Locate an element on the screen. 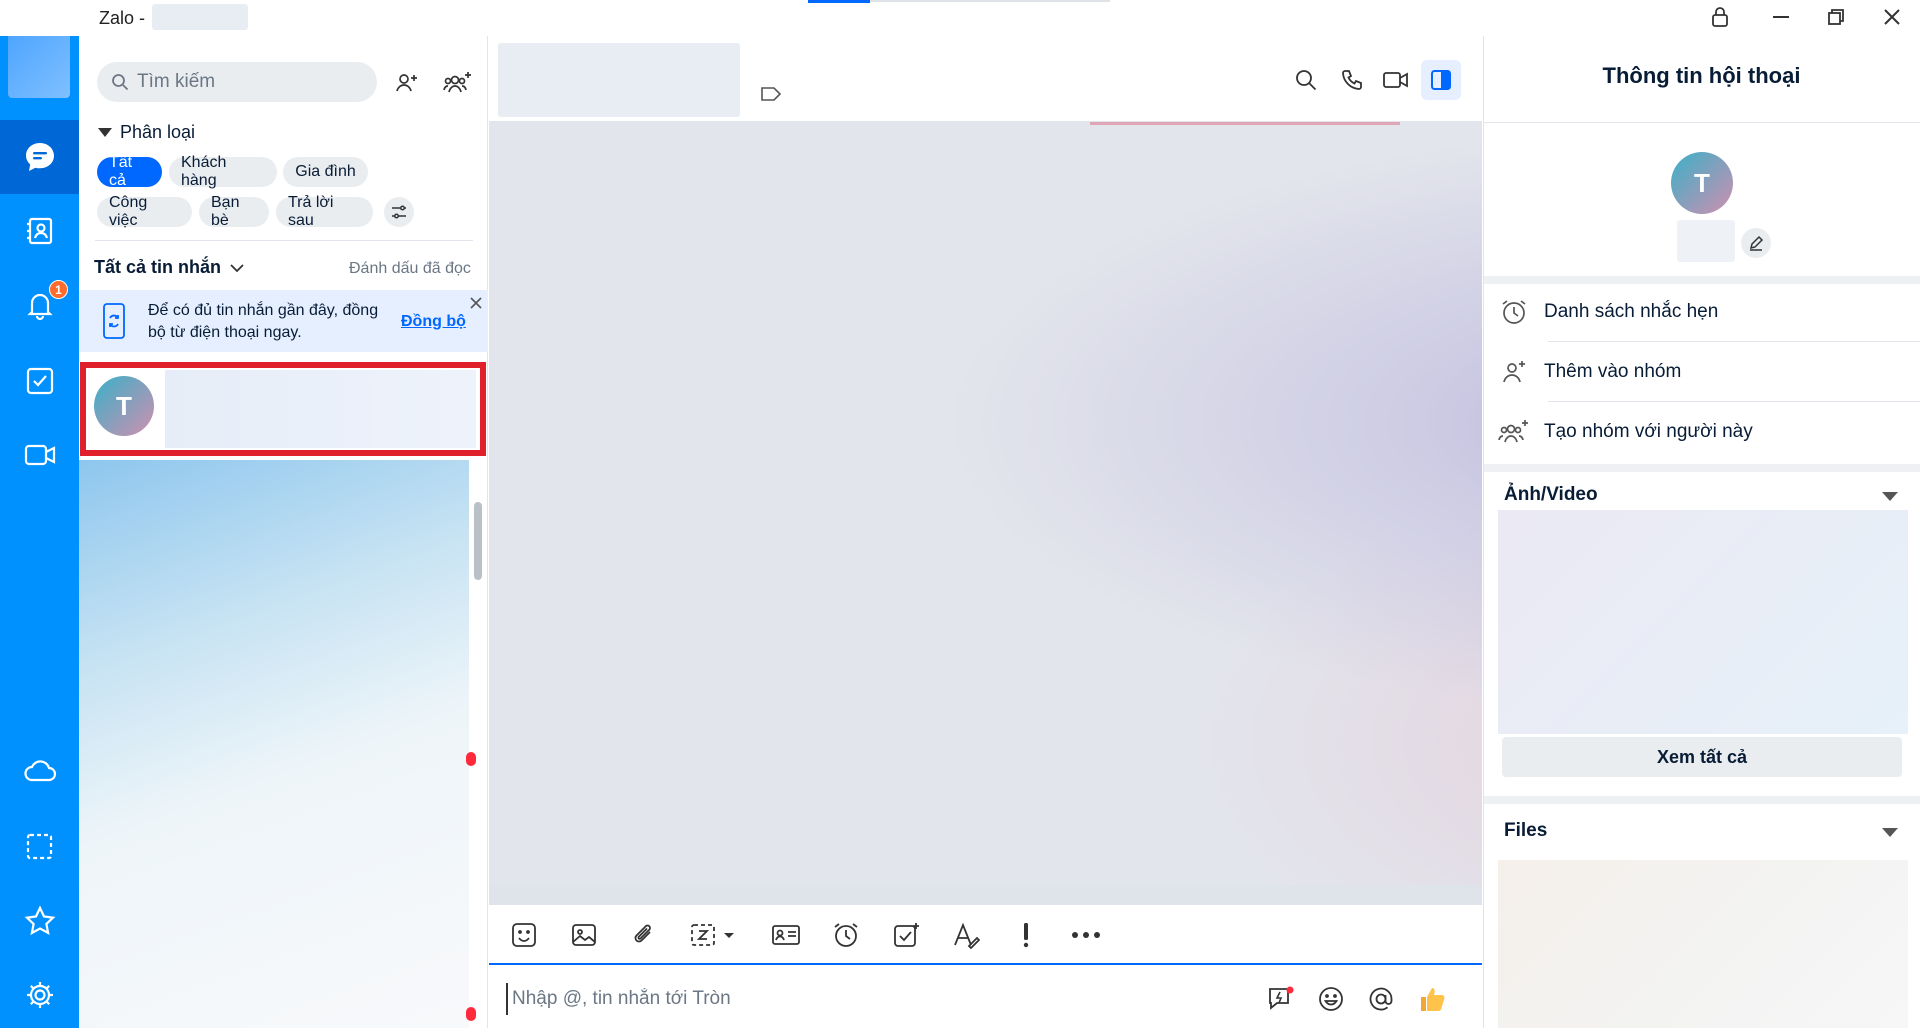 The height and width of the screenshot is (1032, 1920). create-group-icon is located at coordinates (457, 82).